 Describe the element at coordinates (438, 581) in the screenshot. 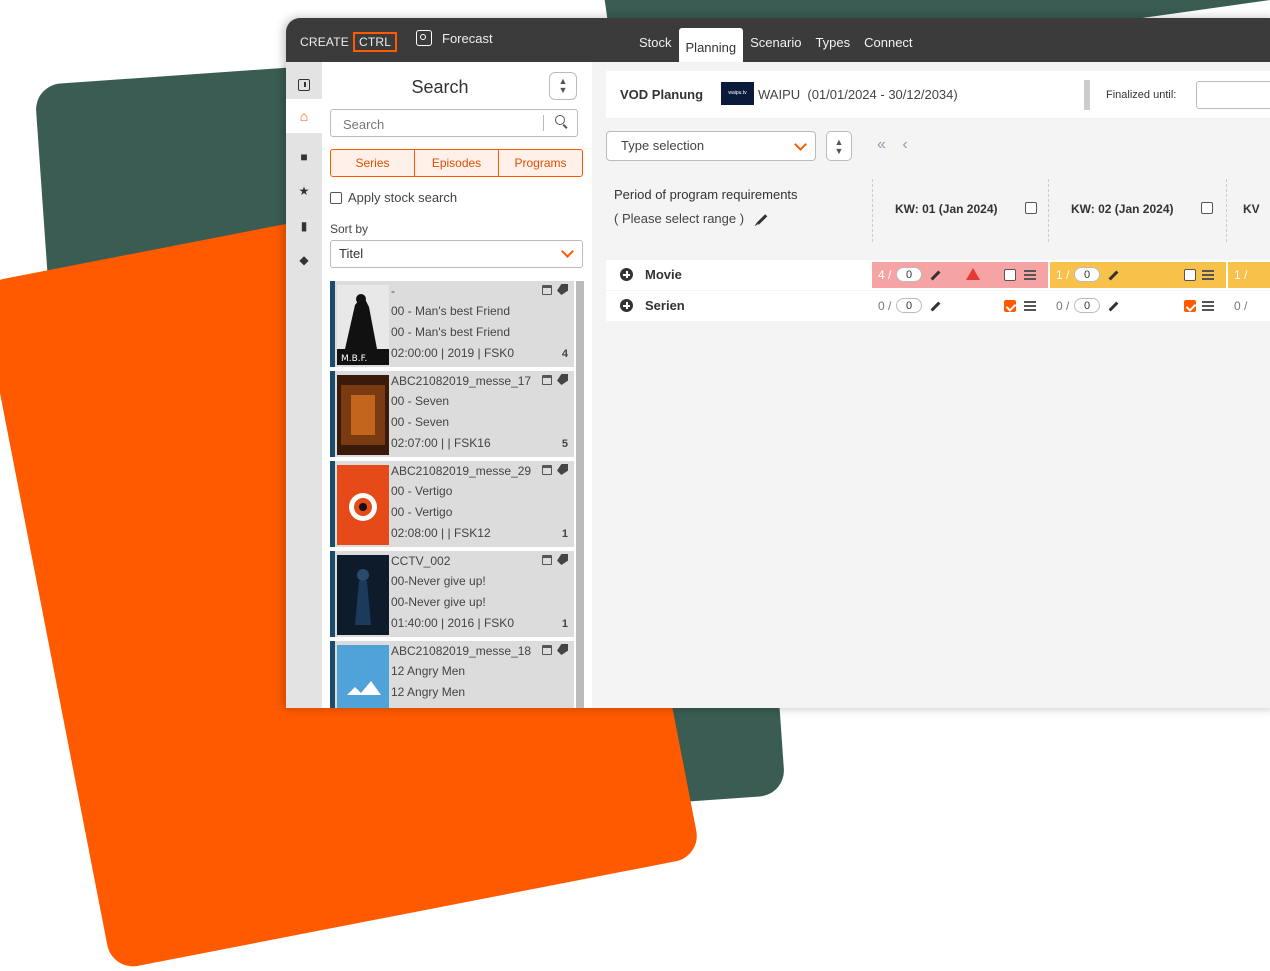

I see `item-line: 00-Never give up!` at that location.